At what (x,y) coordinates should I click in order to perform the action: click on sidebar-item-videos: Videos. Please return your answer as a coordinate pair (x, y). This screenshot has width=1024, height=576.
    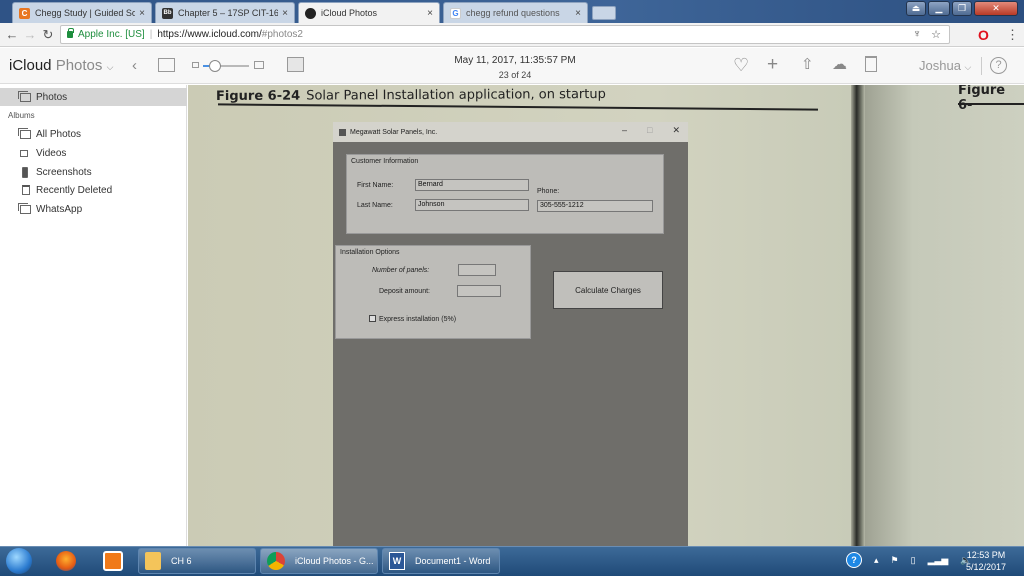
    Looking at the image, I should click on (93, 153).